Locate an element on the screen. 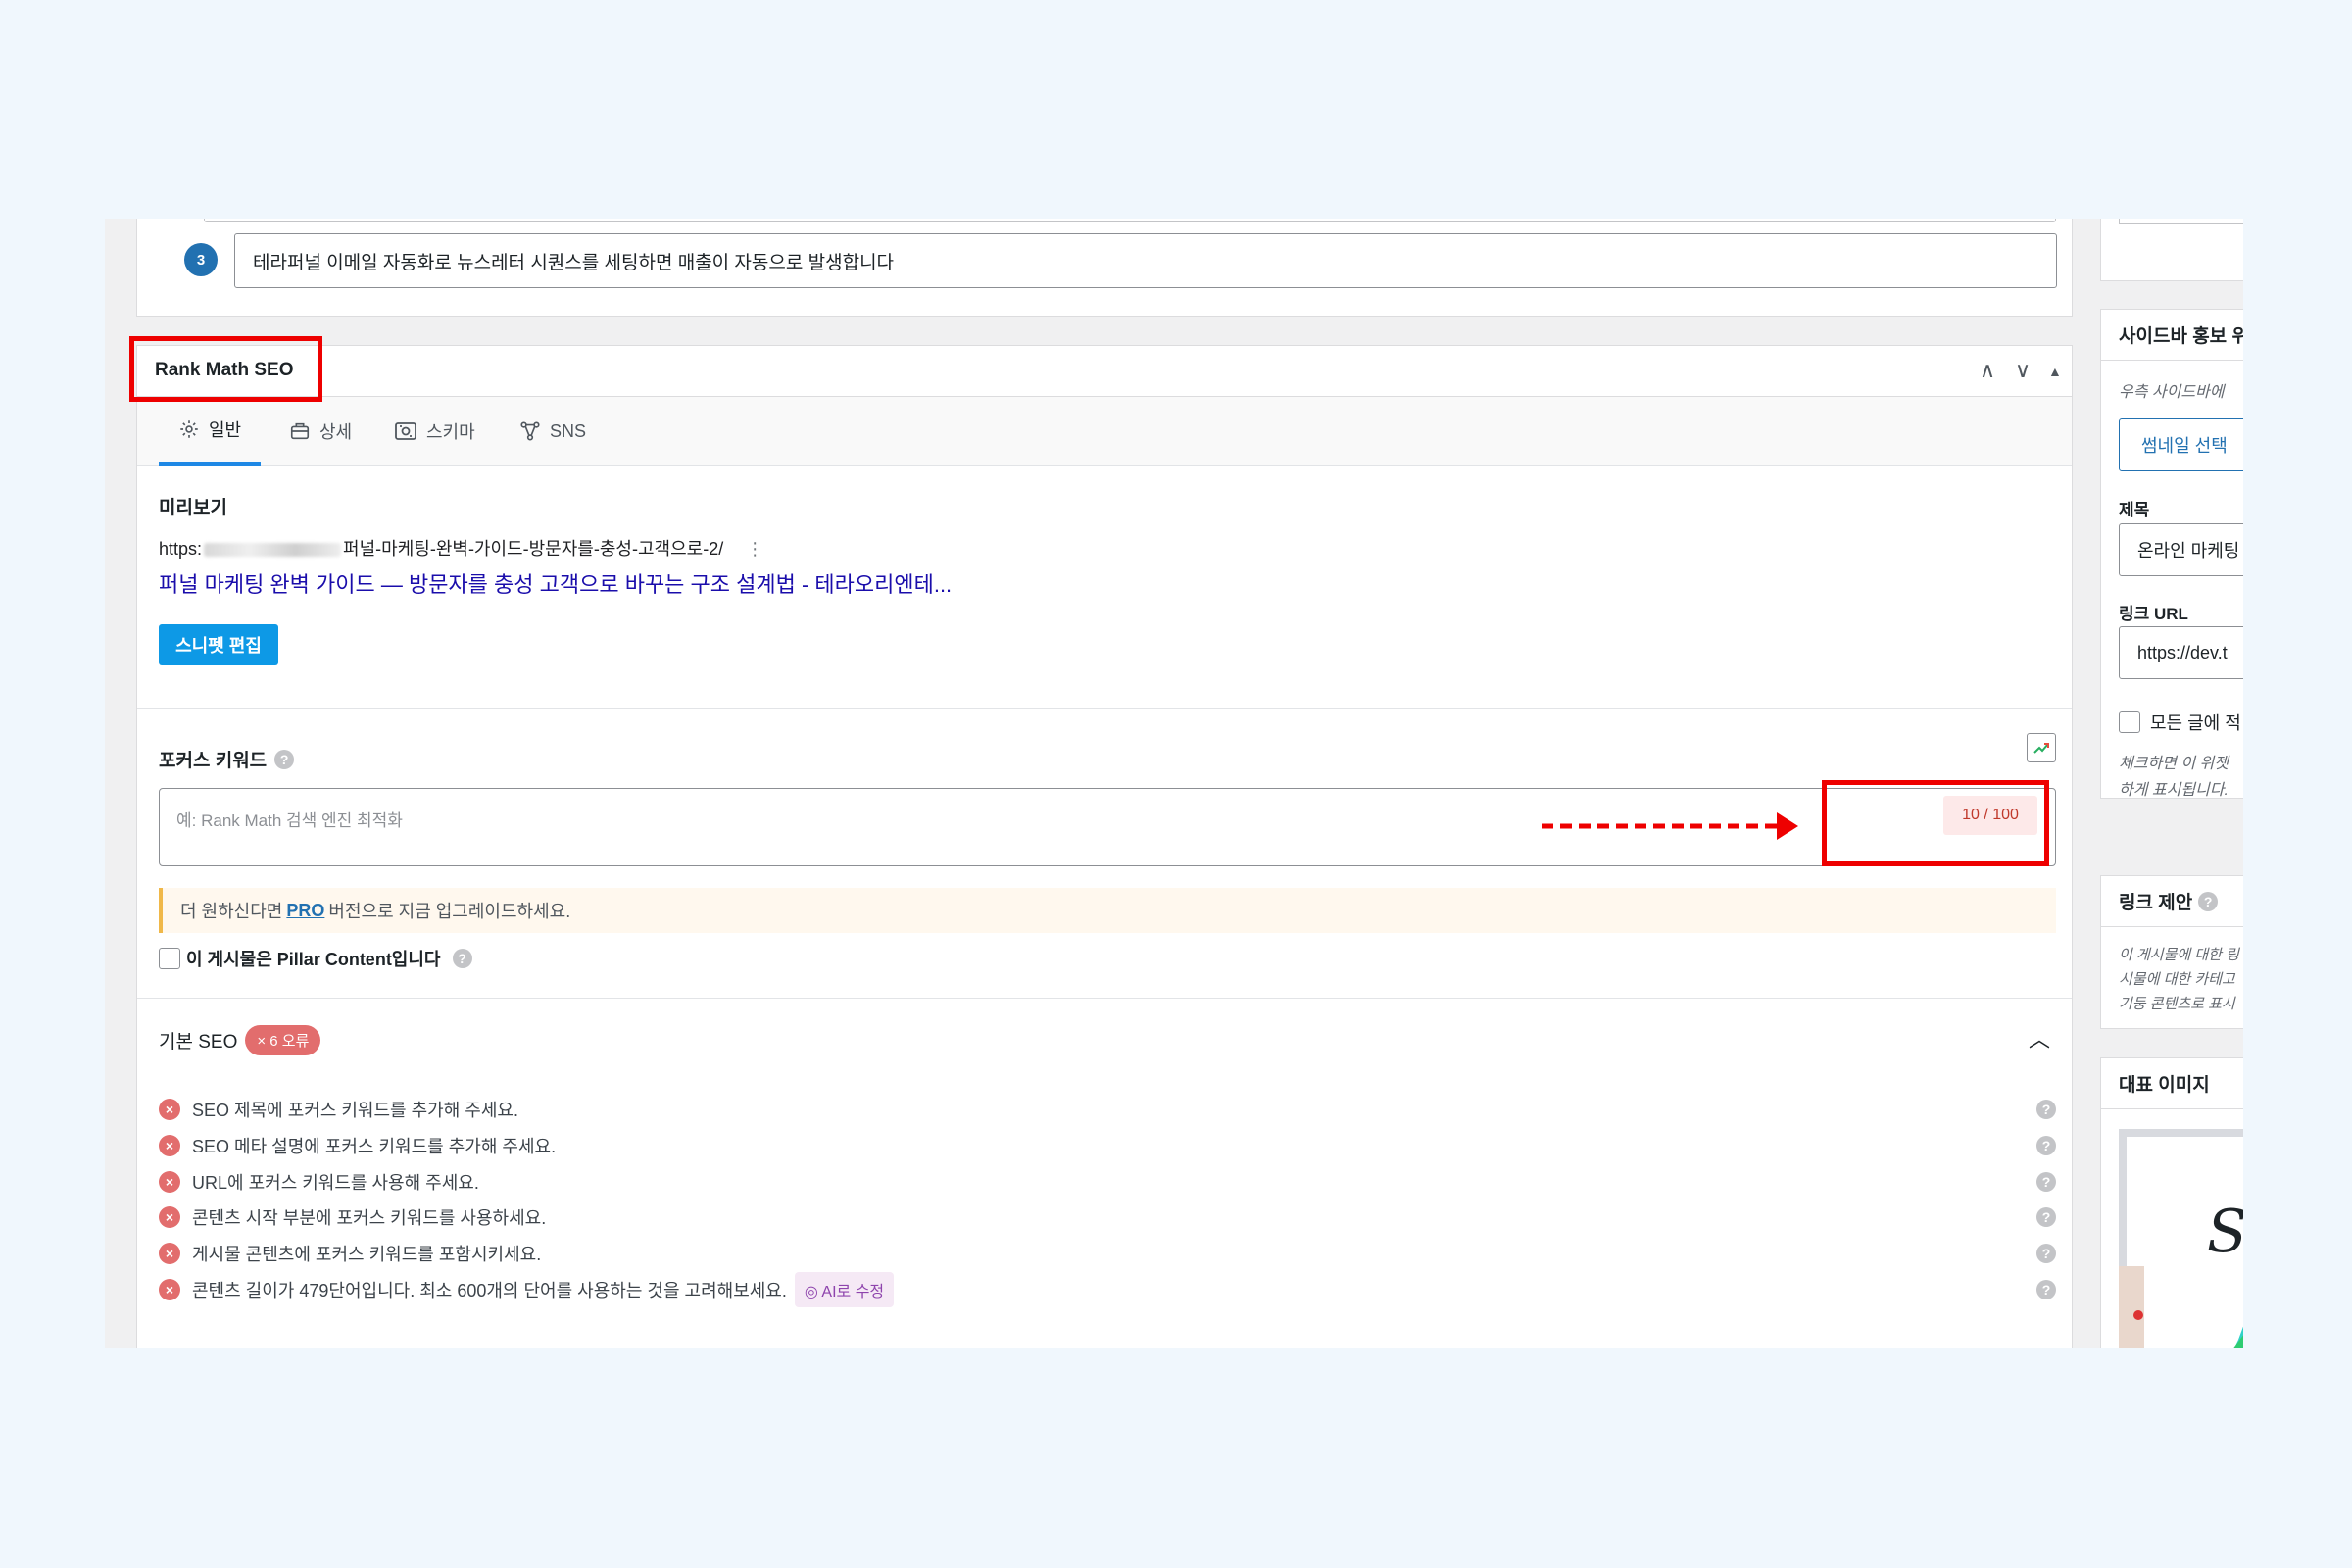 Image resolution: width=2352 pixels, height=1568 pixels. pro-upgrade-notice: 더 원하신다면 PRO 버전으로 지금 업그레이드하세요. is located at coordinates (1107, 910).